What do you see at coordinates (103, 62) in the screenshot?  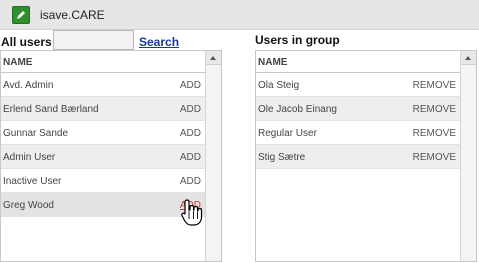 I see `all-users-name-header: NAME` at bounding box center [103, 62].